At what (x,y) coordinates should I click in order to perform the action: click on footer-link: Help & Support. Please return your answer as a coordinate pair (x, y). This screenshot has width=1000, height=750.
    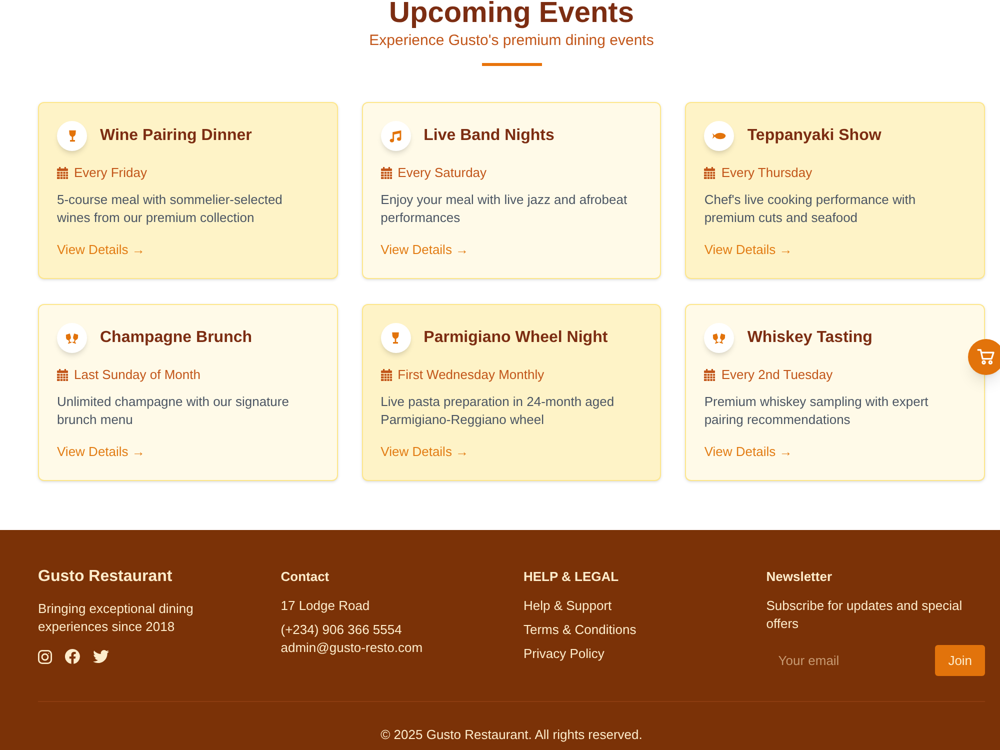
    Looking at the image, I should click on (568, 606).